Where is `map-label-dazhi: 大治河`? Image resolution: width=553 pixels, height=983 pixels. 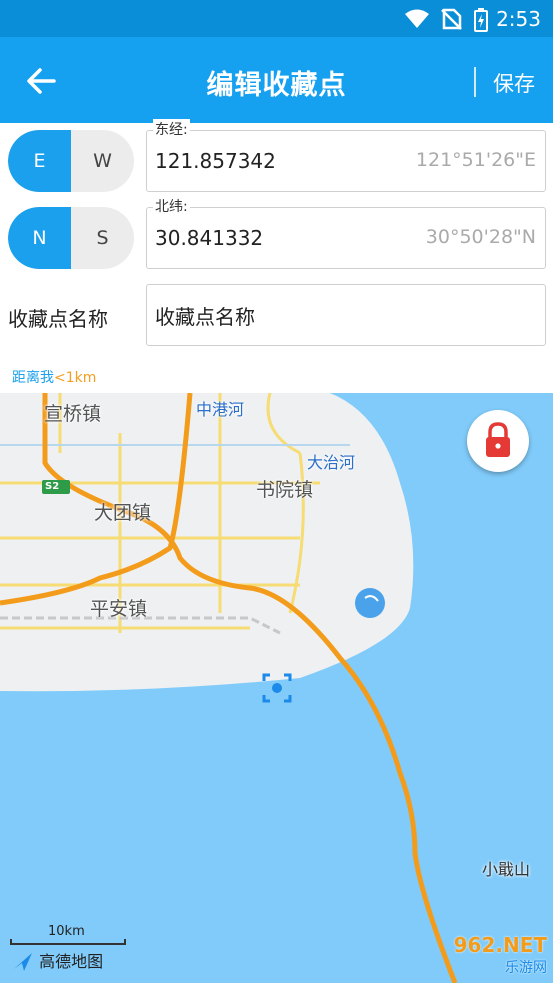
map-label-dazhi: 大治河 is located at coordinates (331, 462).